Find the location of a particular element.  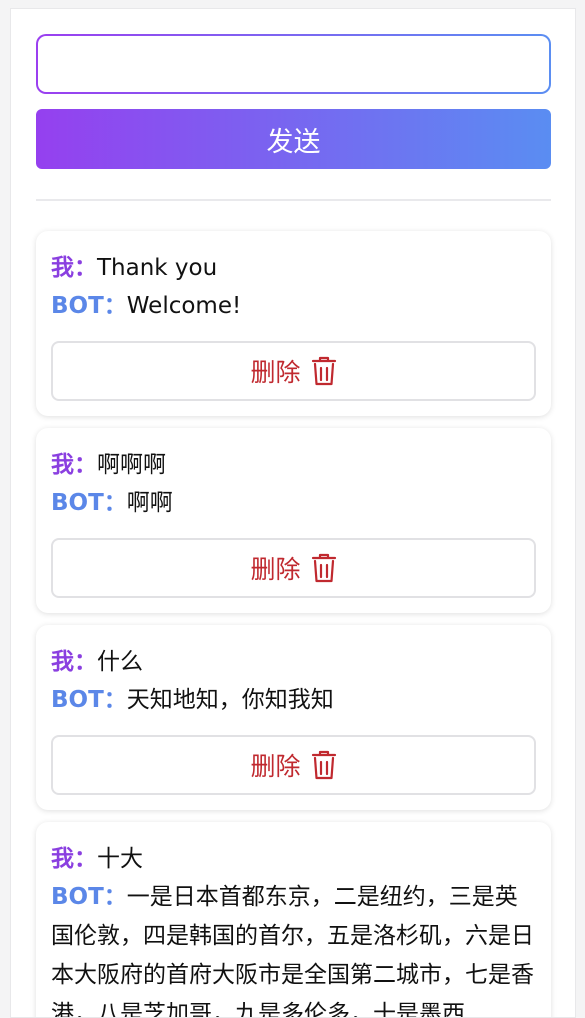

user-message-text: 什么 is located at coordinates (120, 662).